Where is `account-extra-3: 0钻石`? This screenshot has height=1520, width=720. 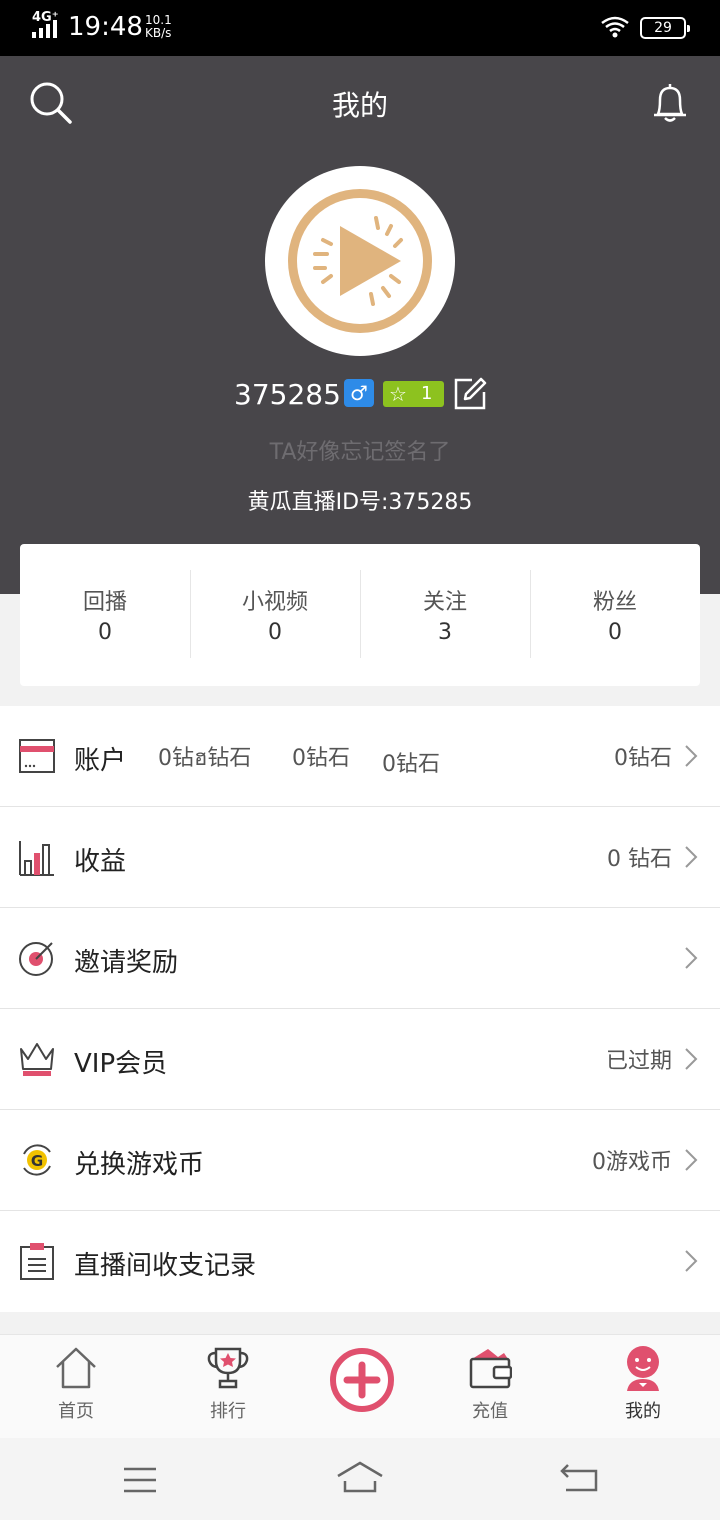 account-extra-3: 0钻石 is located at coordinates (411, 764).